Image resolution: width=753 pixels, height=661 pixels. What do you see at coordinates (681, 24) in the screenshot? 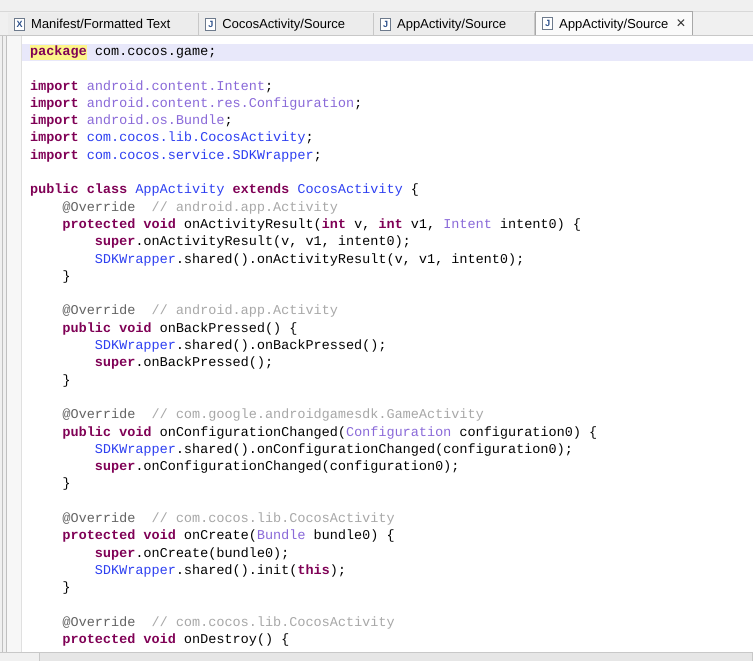
I see `close-icon: ×` at bounding box center [681, 24].